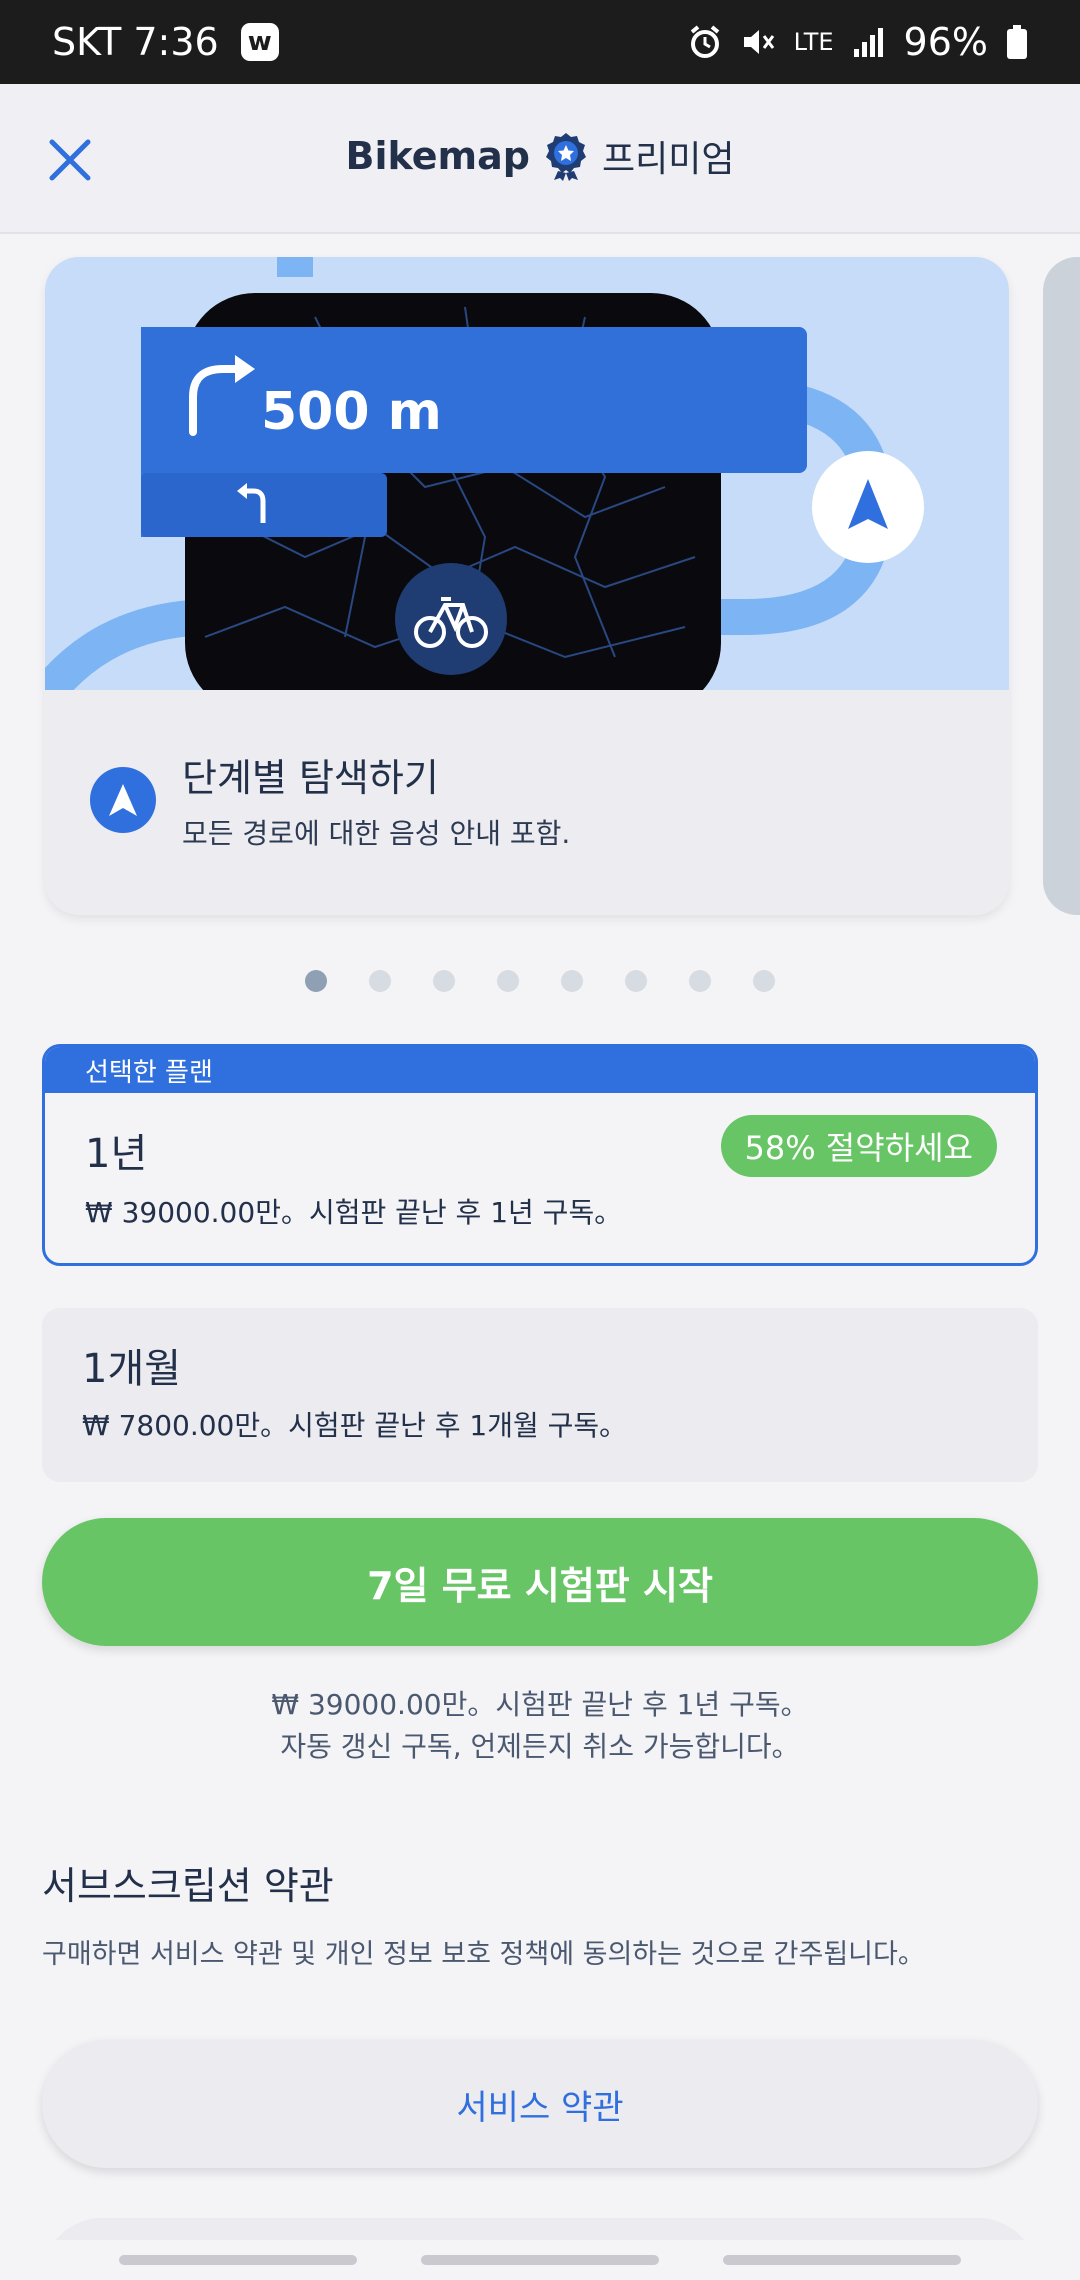  Describe the element at coordinates (540, 1582) in the screenshot. I see `start-trial-button: 7일 무료 시험판 시작` at that location.